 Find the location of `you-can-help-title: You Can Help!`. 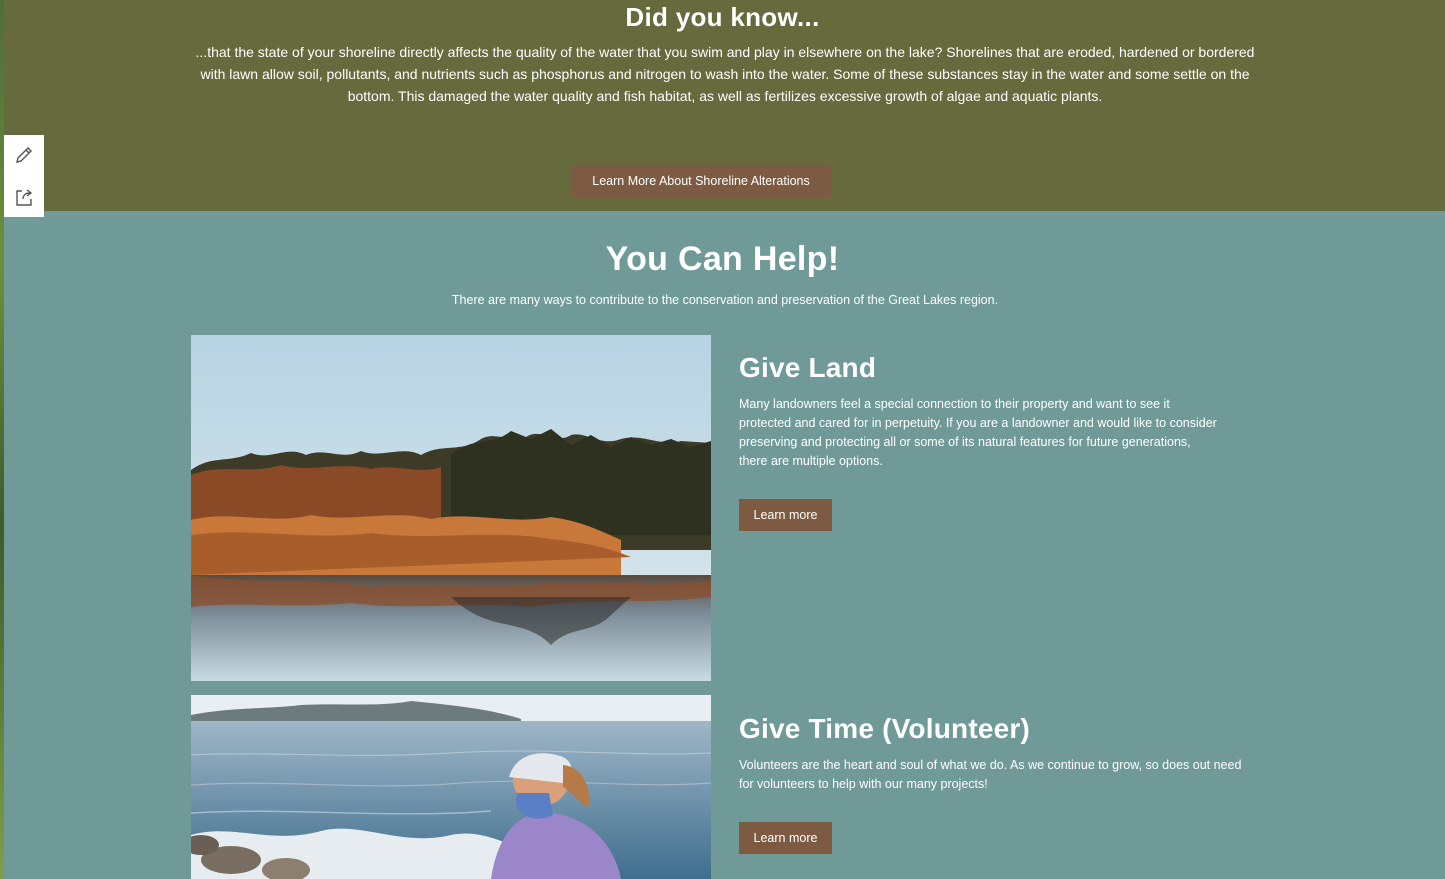

you-can-help-title: You Can Help! is located at coordinates (722, 259).